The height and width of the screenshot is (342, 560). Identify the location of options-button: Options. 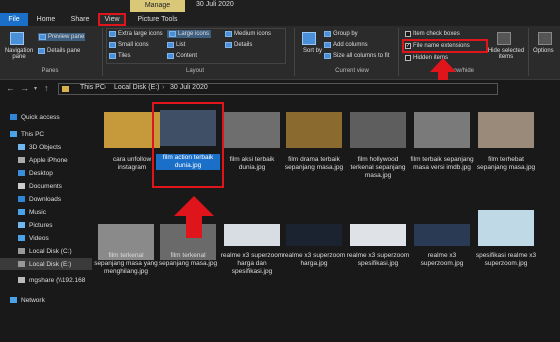
(543, 51).